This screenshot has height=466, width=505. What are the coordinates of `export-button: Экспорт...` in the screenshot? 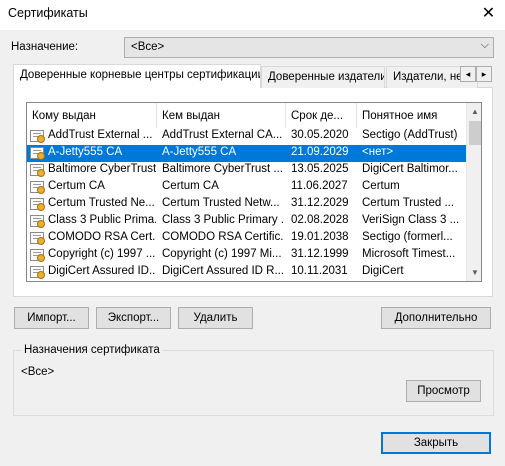 It's located at (133, 318).